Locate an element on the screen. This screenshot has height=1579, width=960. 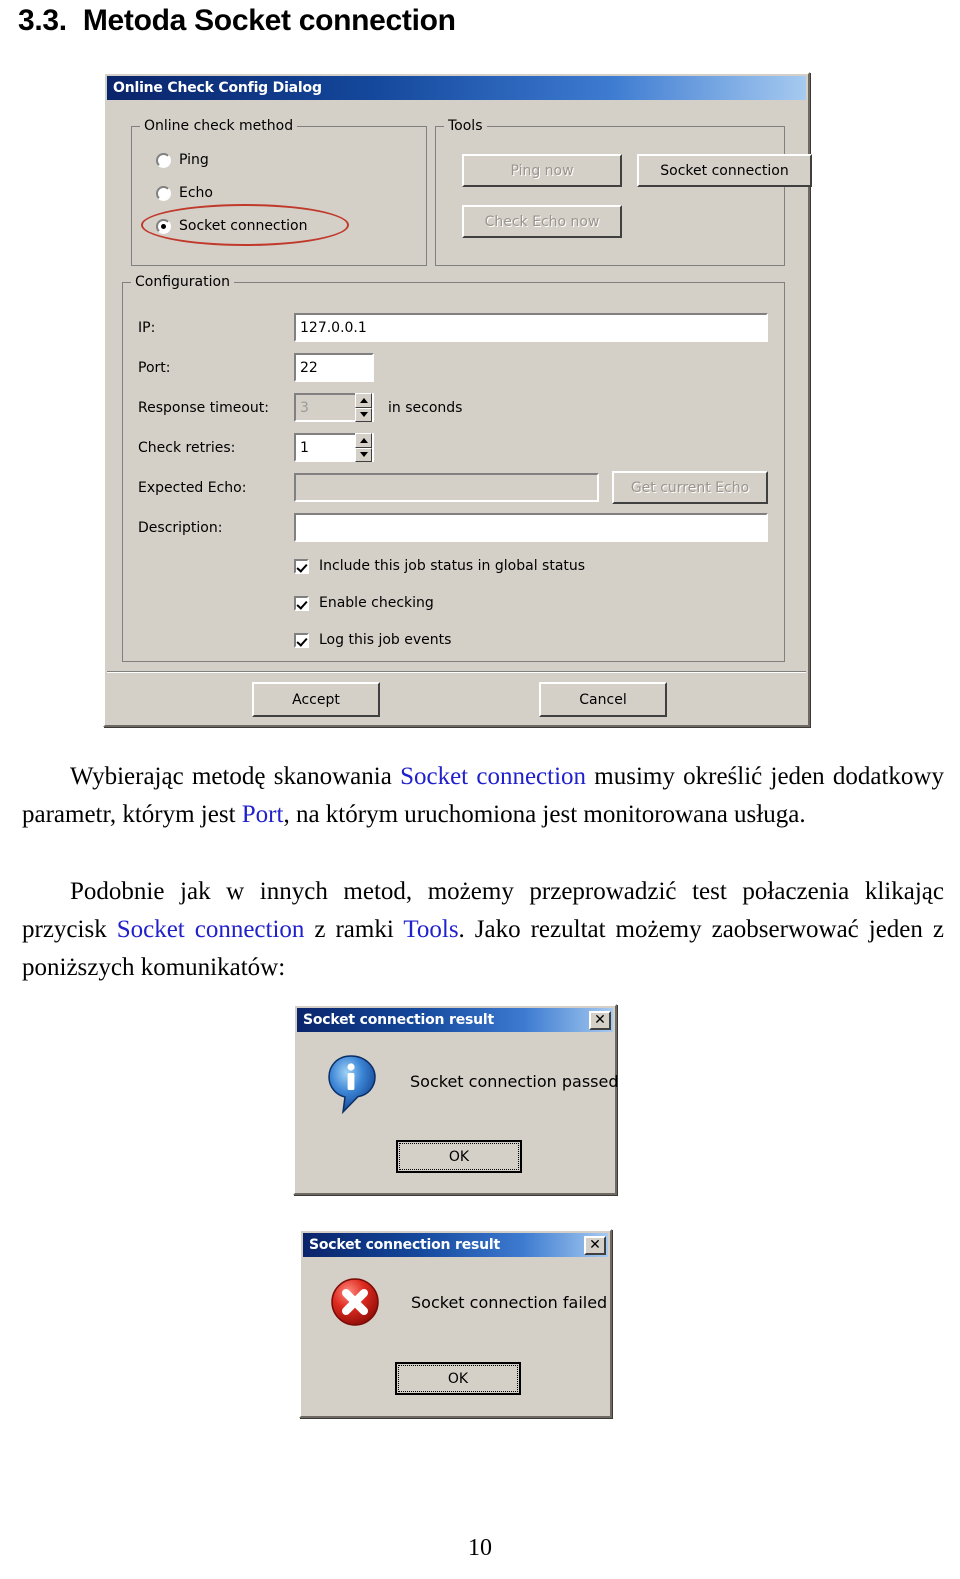
accept-button: Accept is located at coordinates (316, 699).